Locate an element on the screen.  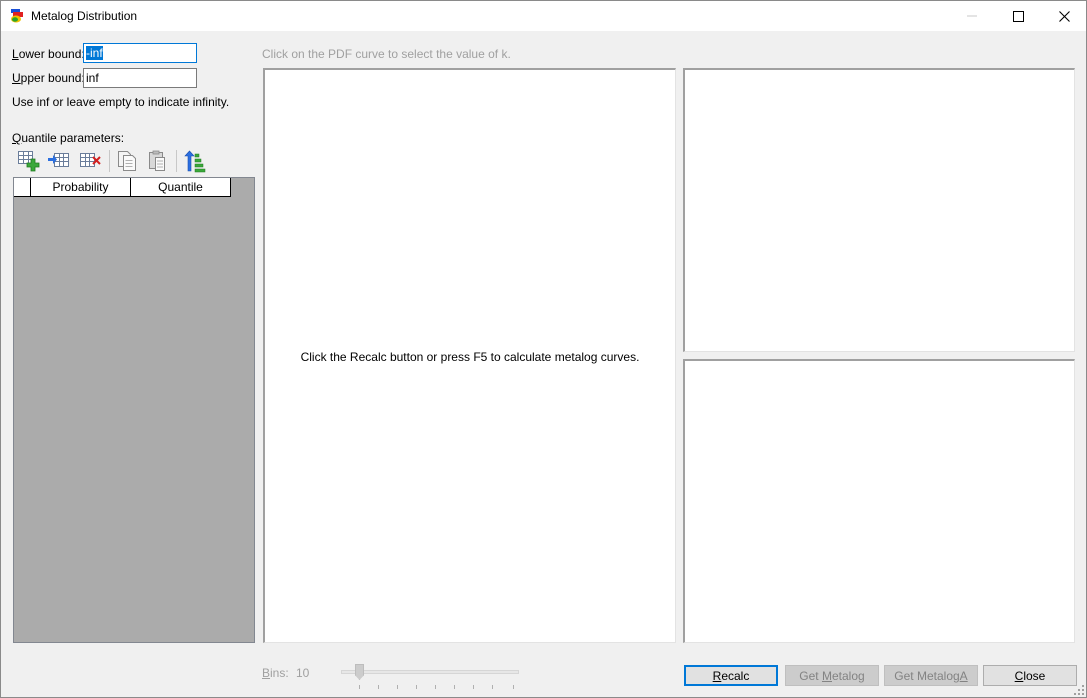
add-row-button is located at coordinates (28, 161).